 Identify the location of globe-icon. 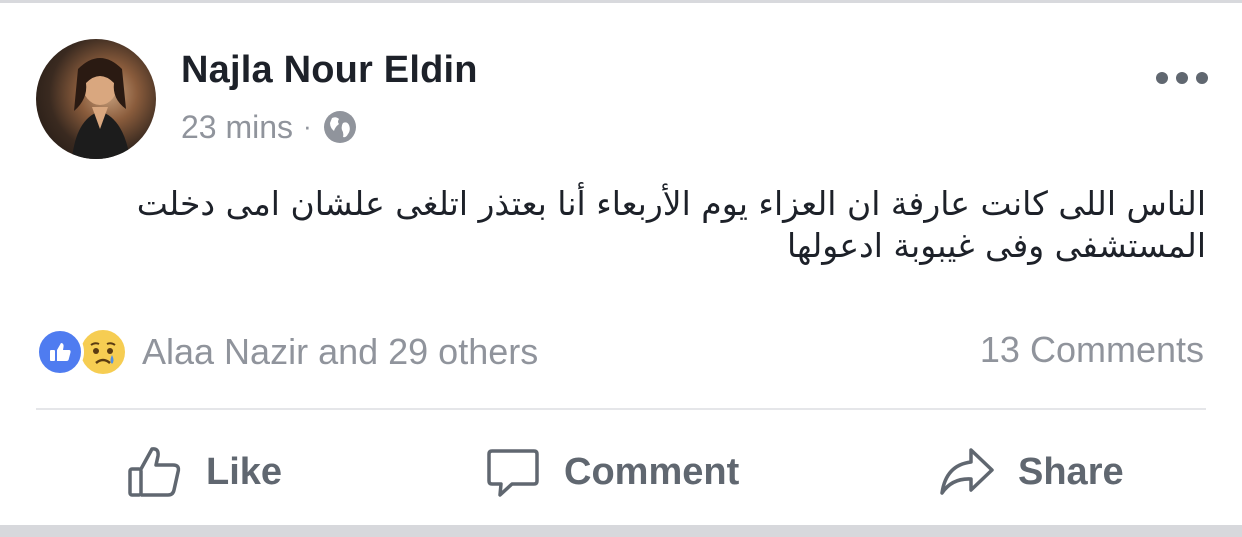
(340, 127).